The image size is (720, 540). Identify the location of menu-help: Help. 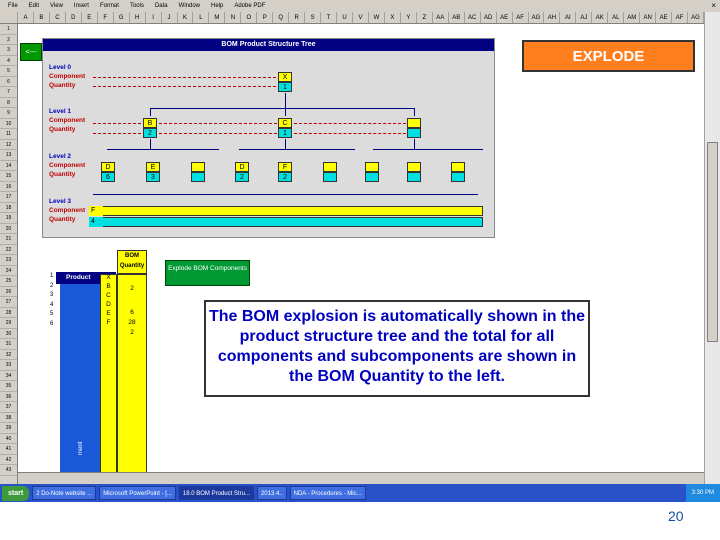
(217, 6).